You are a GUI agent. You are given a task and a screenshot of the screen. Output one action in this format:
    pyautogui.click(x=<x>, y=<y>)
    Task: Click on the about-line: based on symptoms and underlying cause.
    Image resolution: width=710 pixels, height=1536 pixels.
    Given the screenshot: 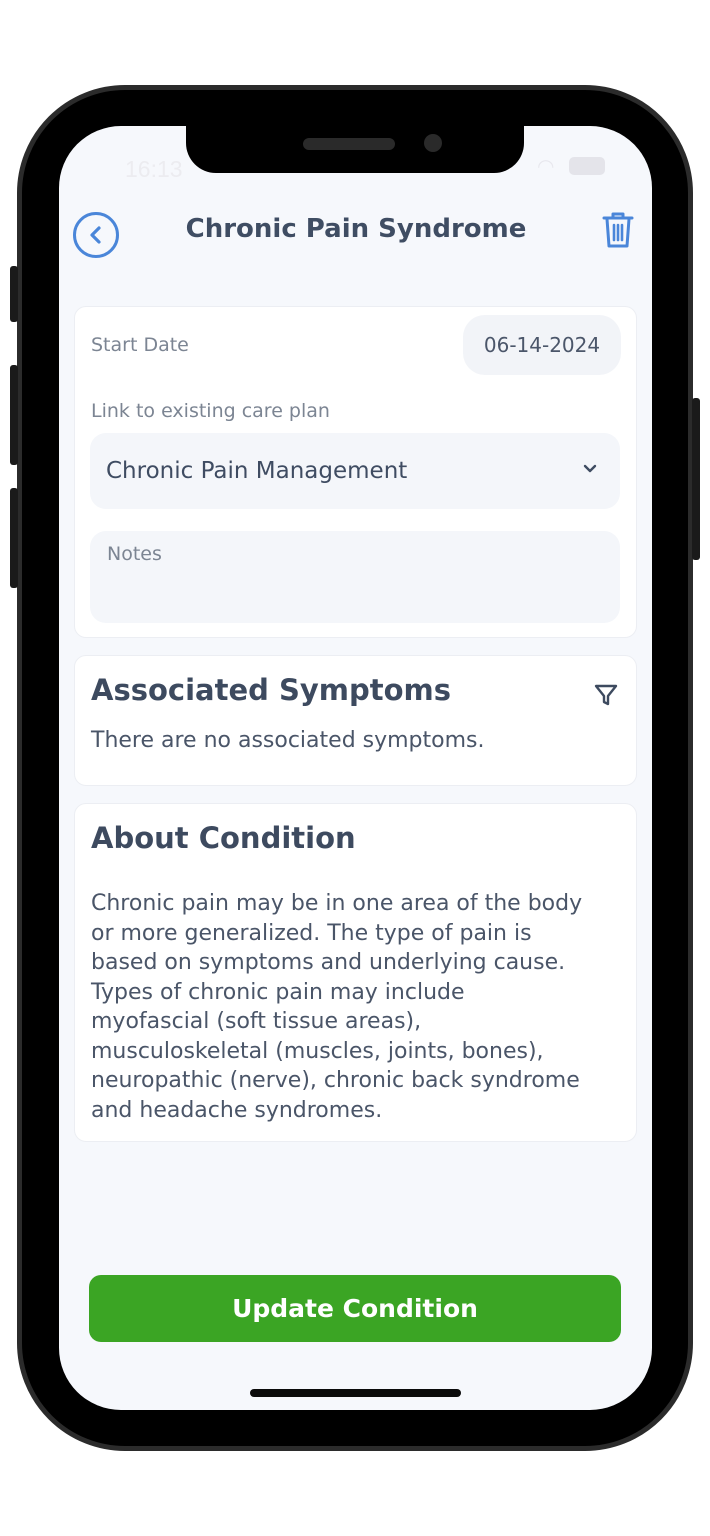 What is the action you would take?
    pyautogui.click(x=328, y=962)
    